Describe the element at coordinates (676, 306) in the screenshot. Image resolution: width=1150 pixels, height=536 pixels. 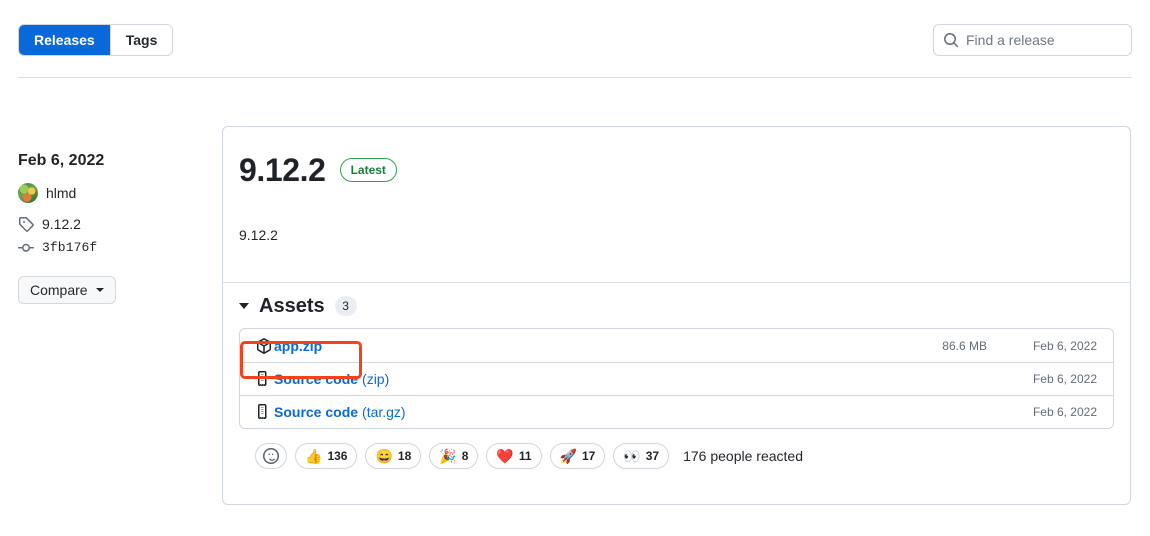
I see `assets-header: Assets 3` at that location.